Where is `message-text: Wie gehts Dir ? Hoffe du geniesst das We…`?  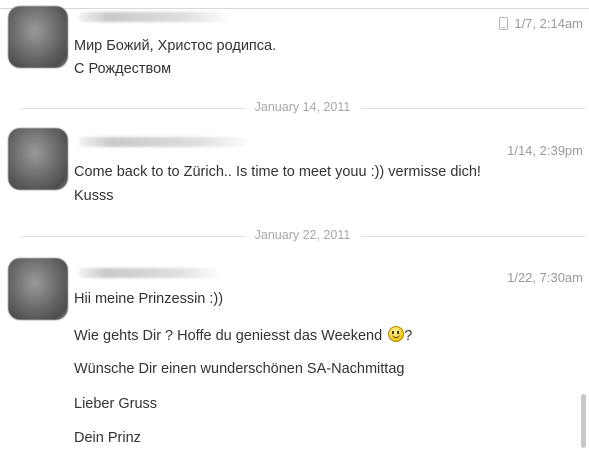 message-text: Wie gehts Dir ? Hoffe du geniesst das We… is located at coordinates (228, 336).